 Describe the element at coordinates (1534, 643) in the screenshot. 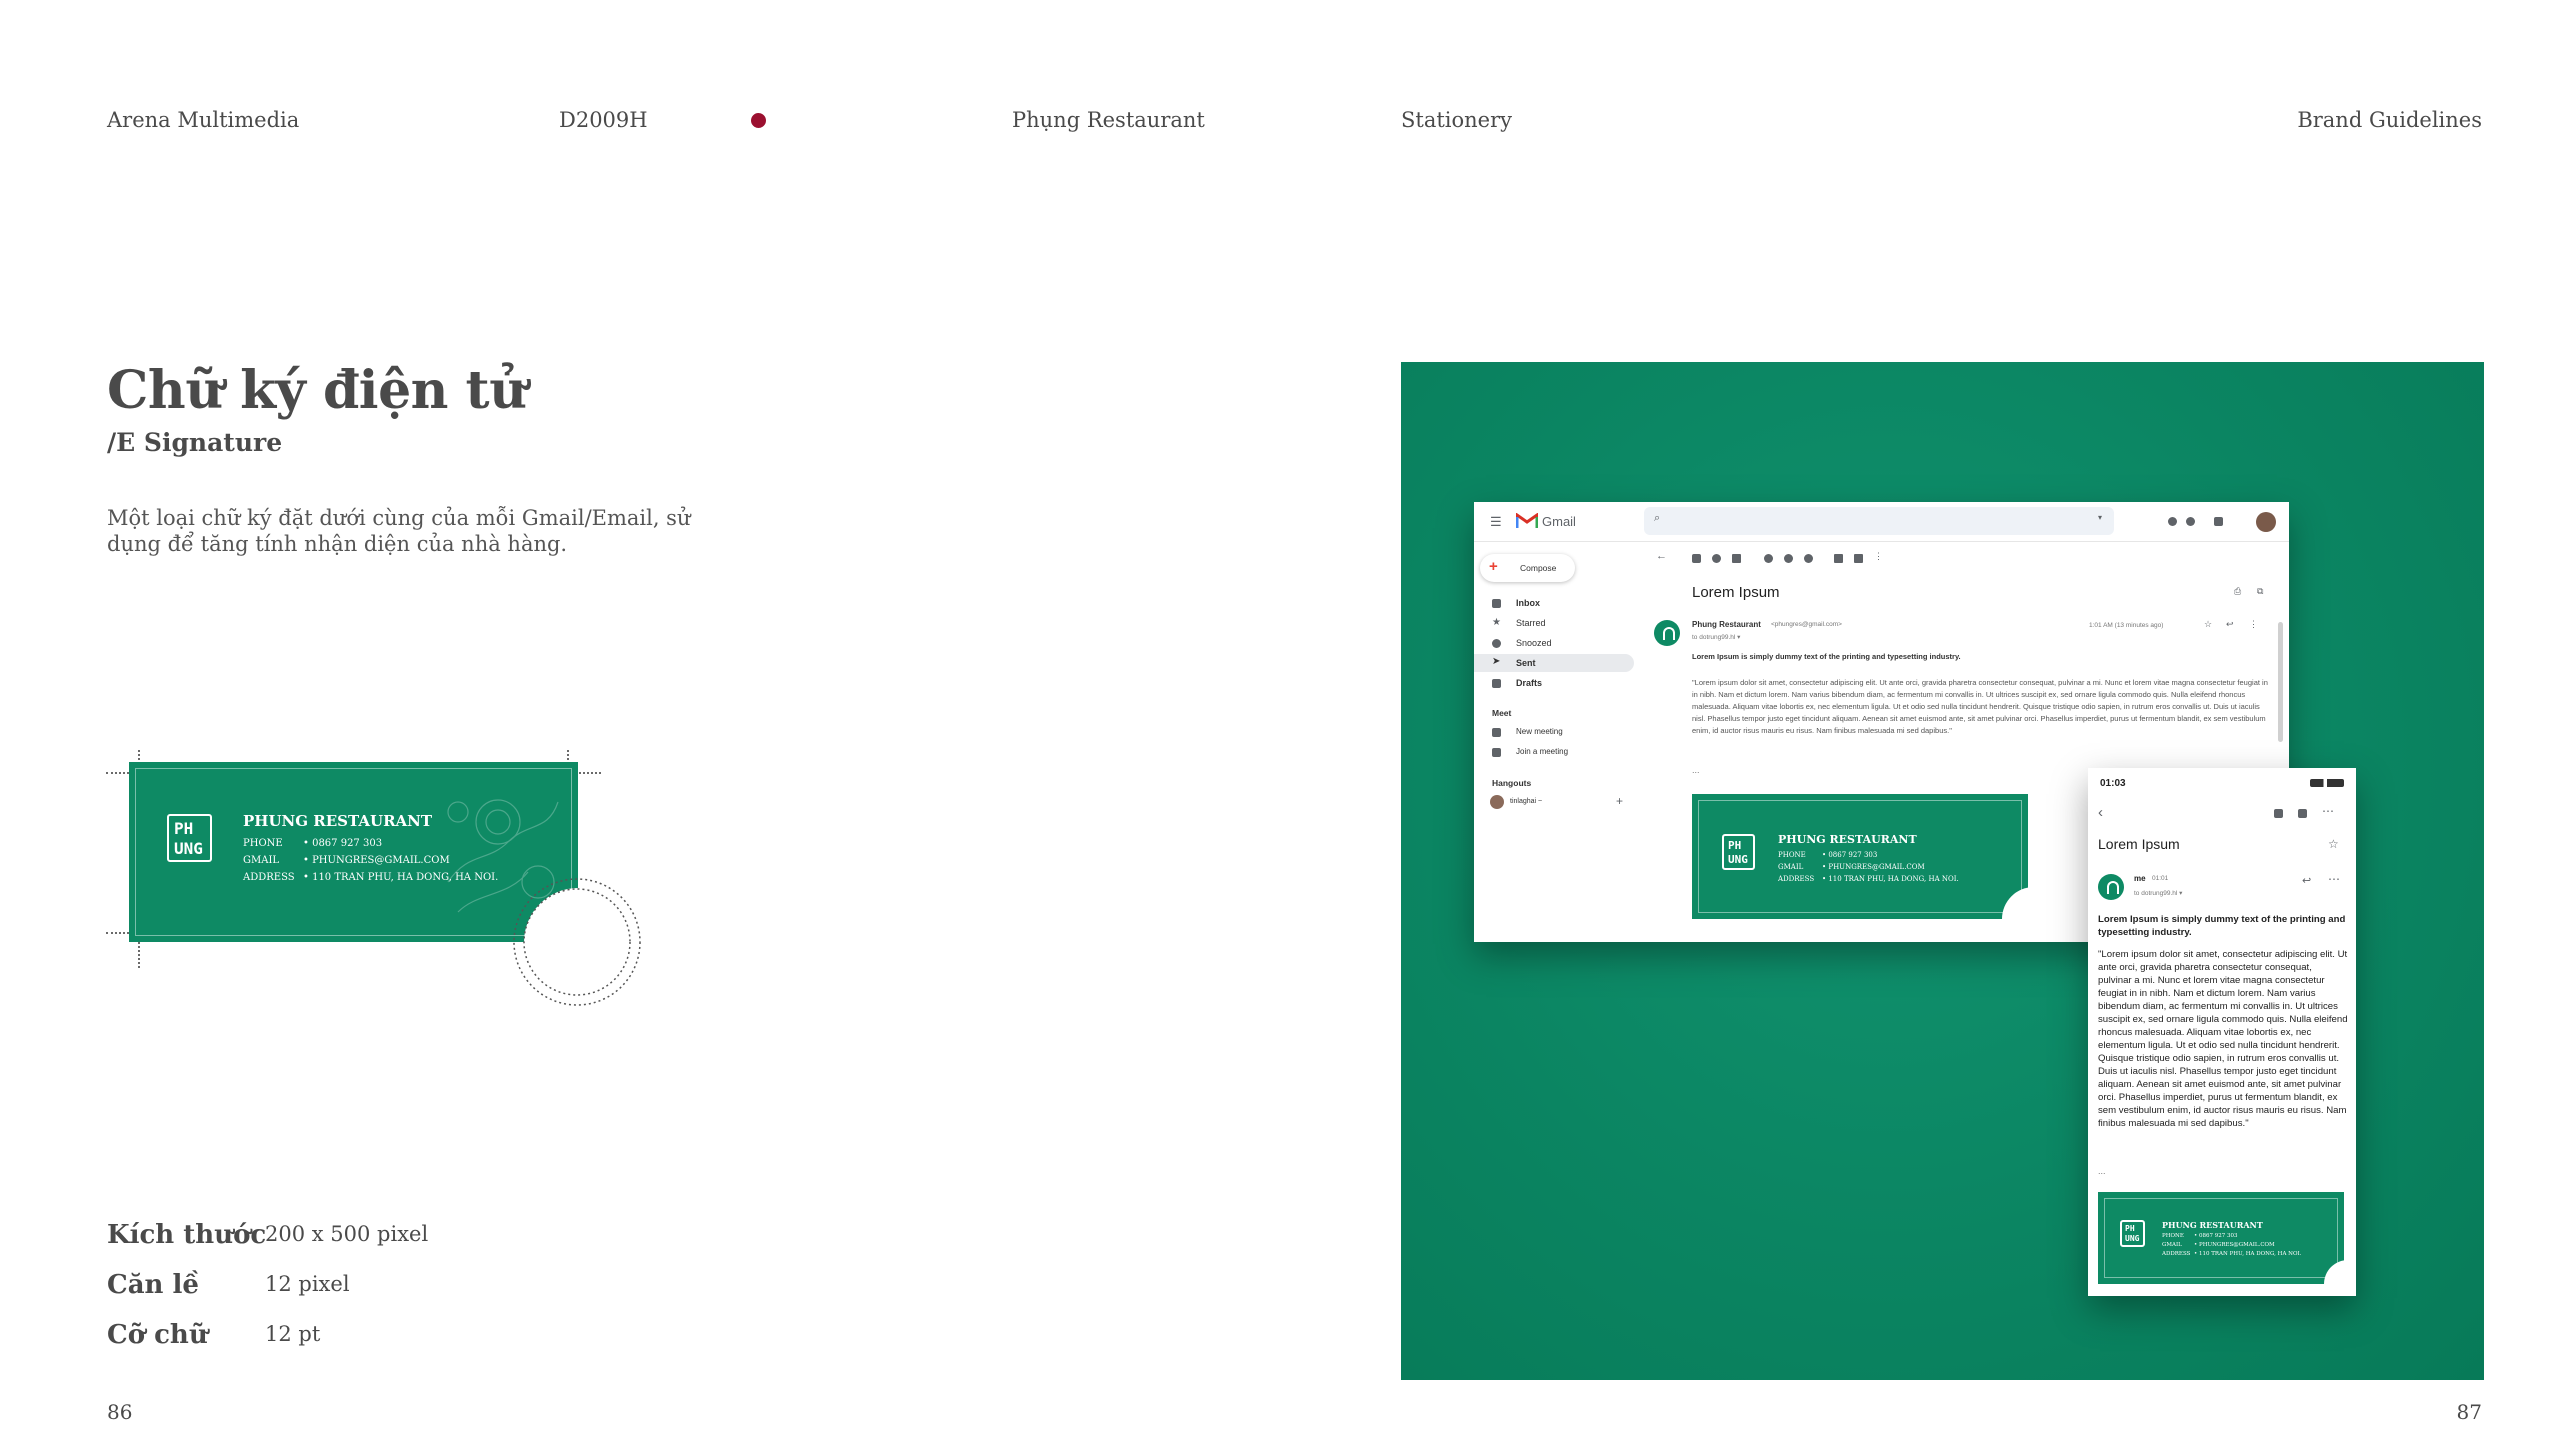

I see `nav-snoozed: Snoozed` at that location.